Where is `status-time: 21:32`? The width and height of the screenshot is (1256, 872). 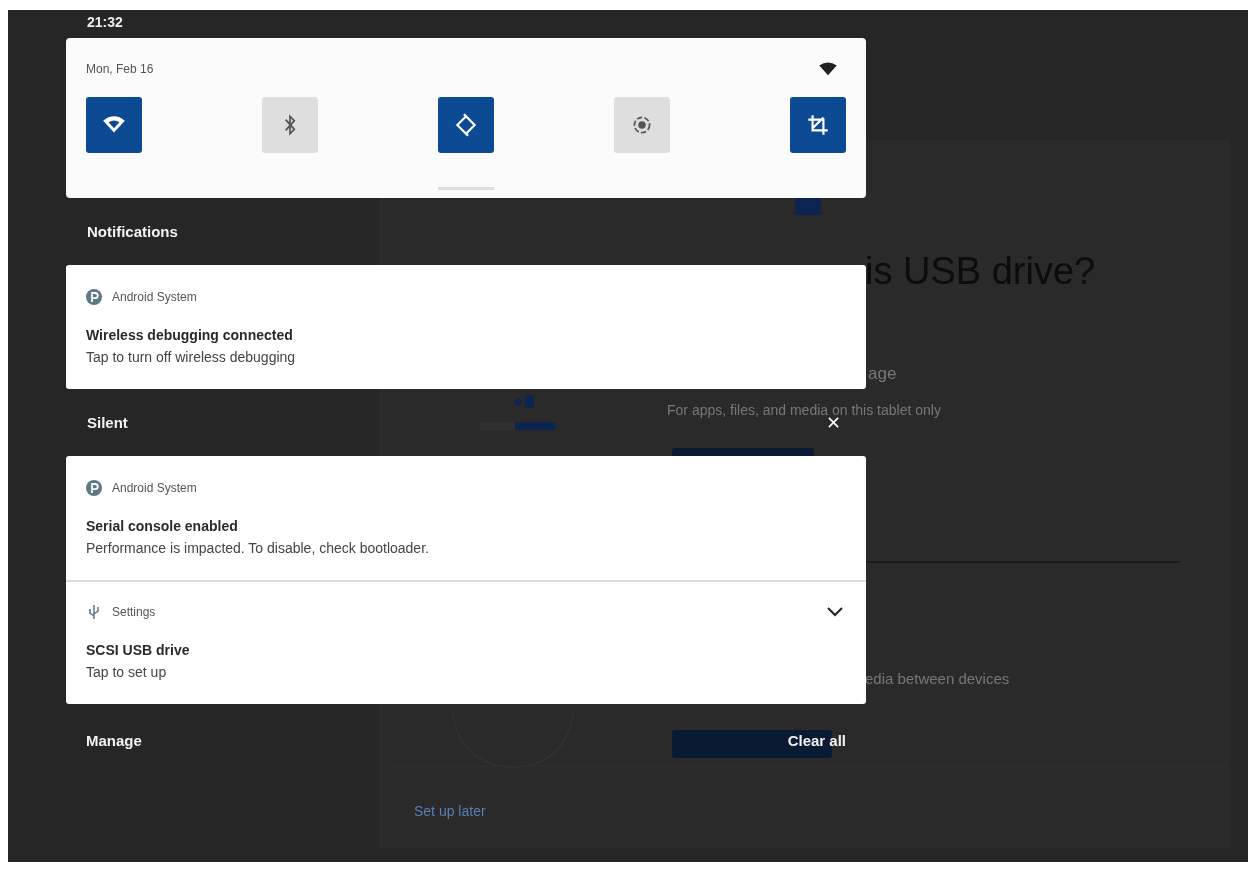
status-time: 21:32 is located at coordinates (105, 23).